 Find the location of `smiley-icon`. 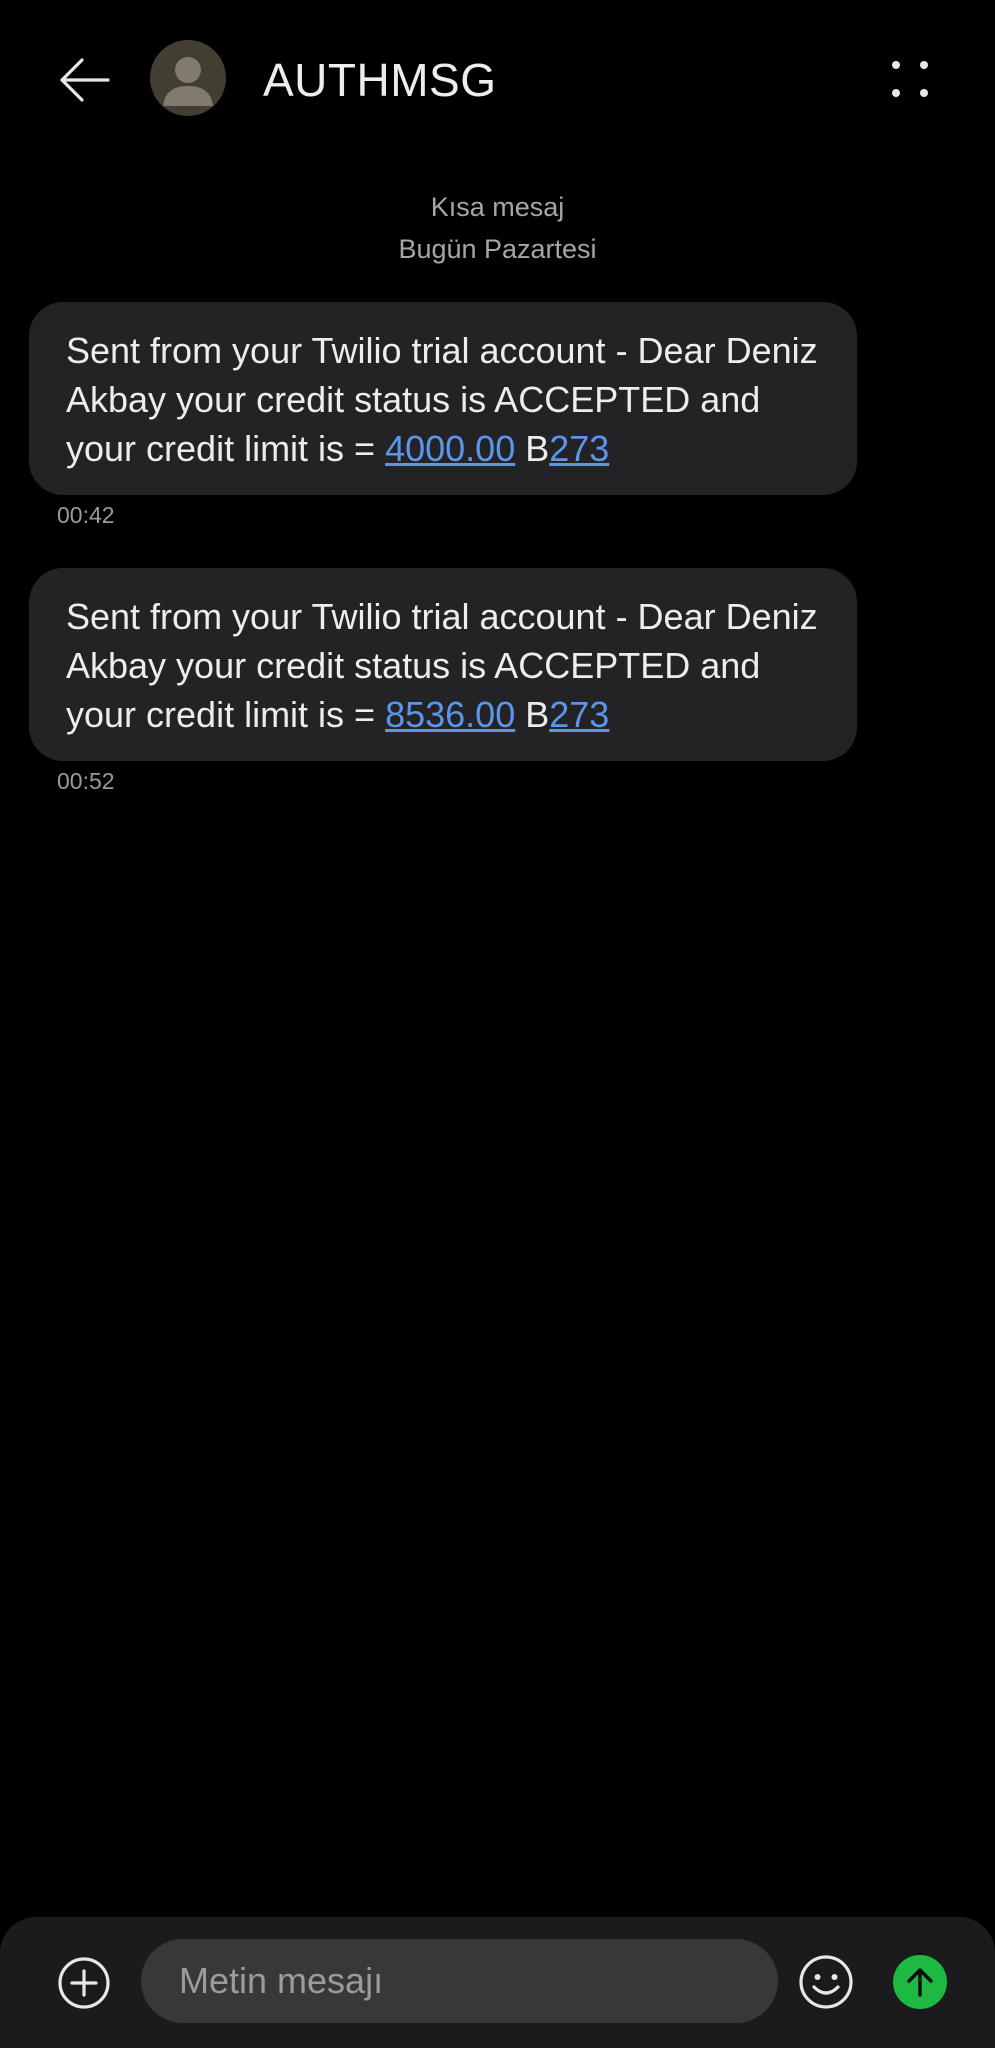

smiley-icon is located at coordinates (826, 1982).